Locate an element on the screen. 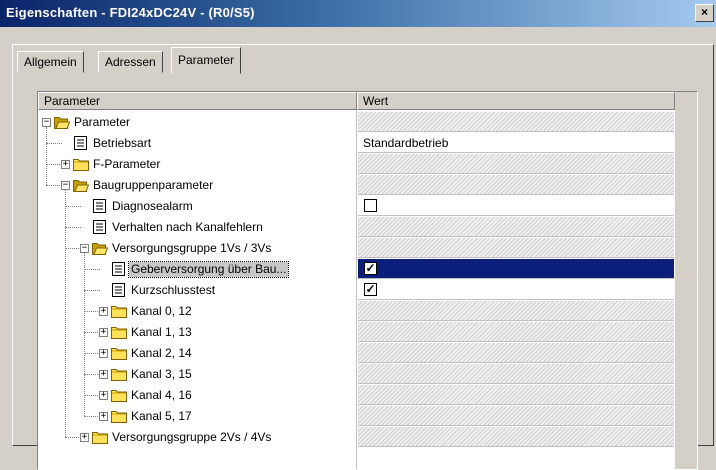  tree-item-label: Parameter is located at coordinates (102, 122).